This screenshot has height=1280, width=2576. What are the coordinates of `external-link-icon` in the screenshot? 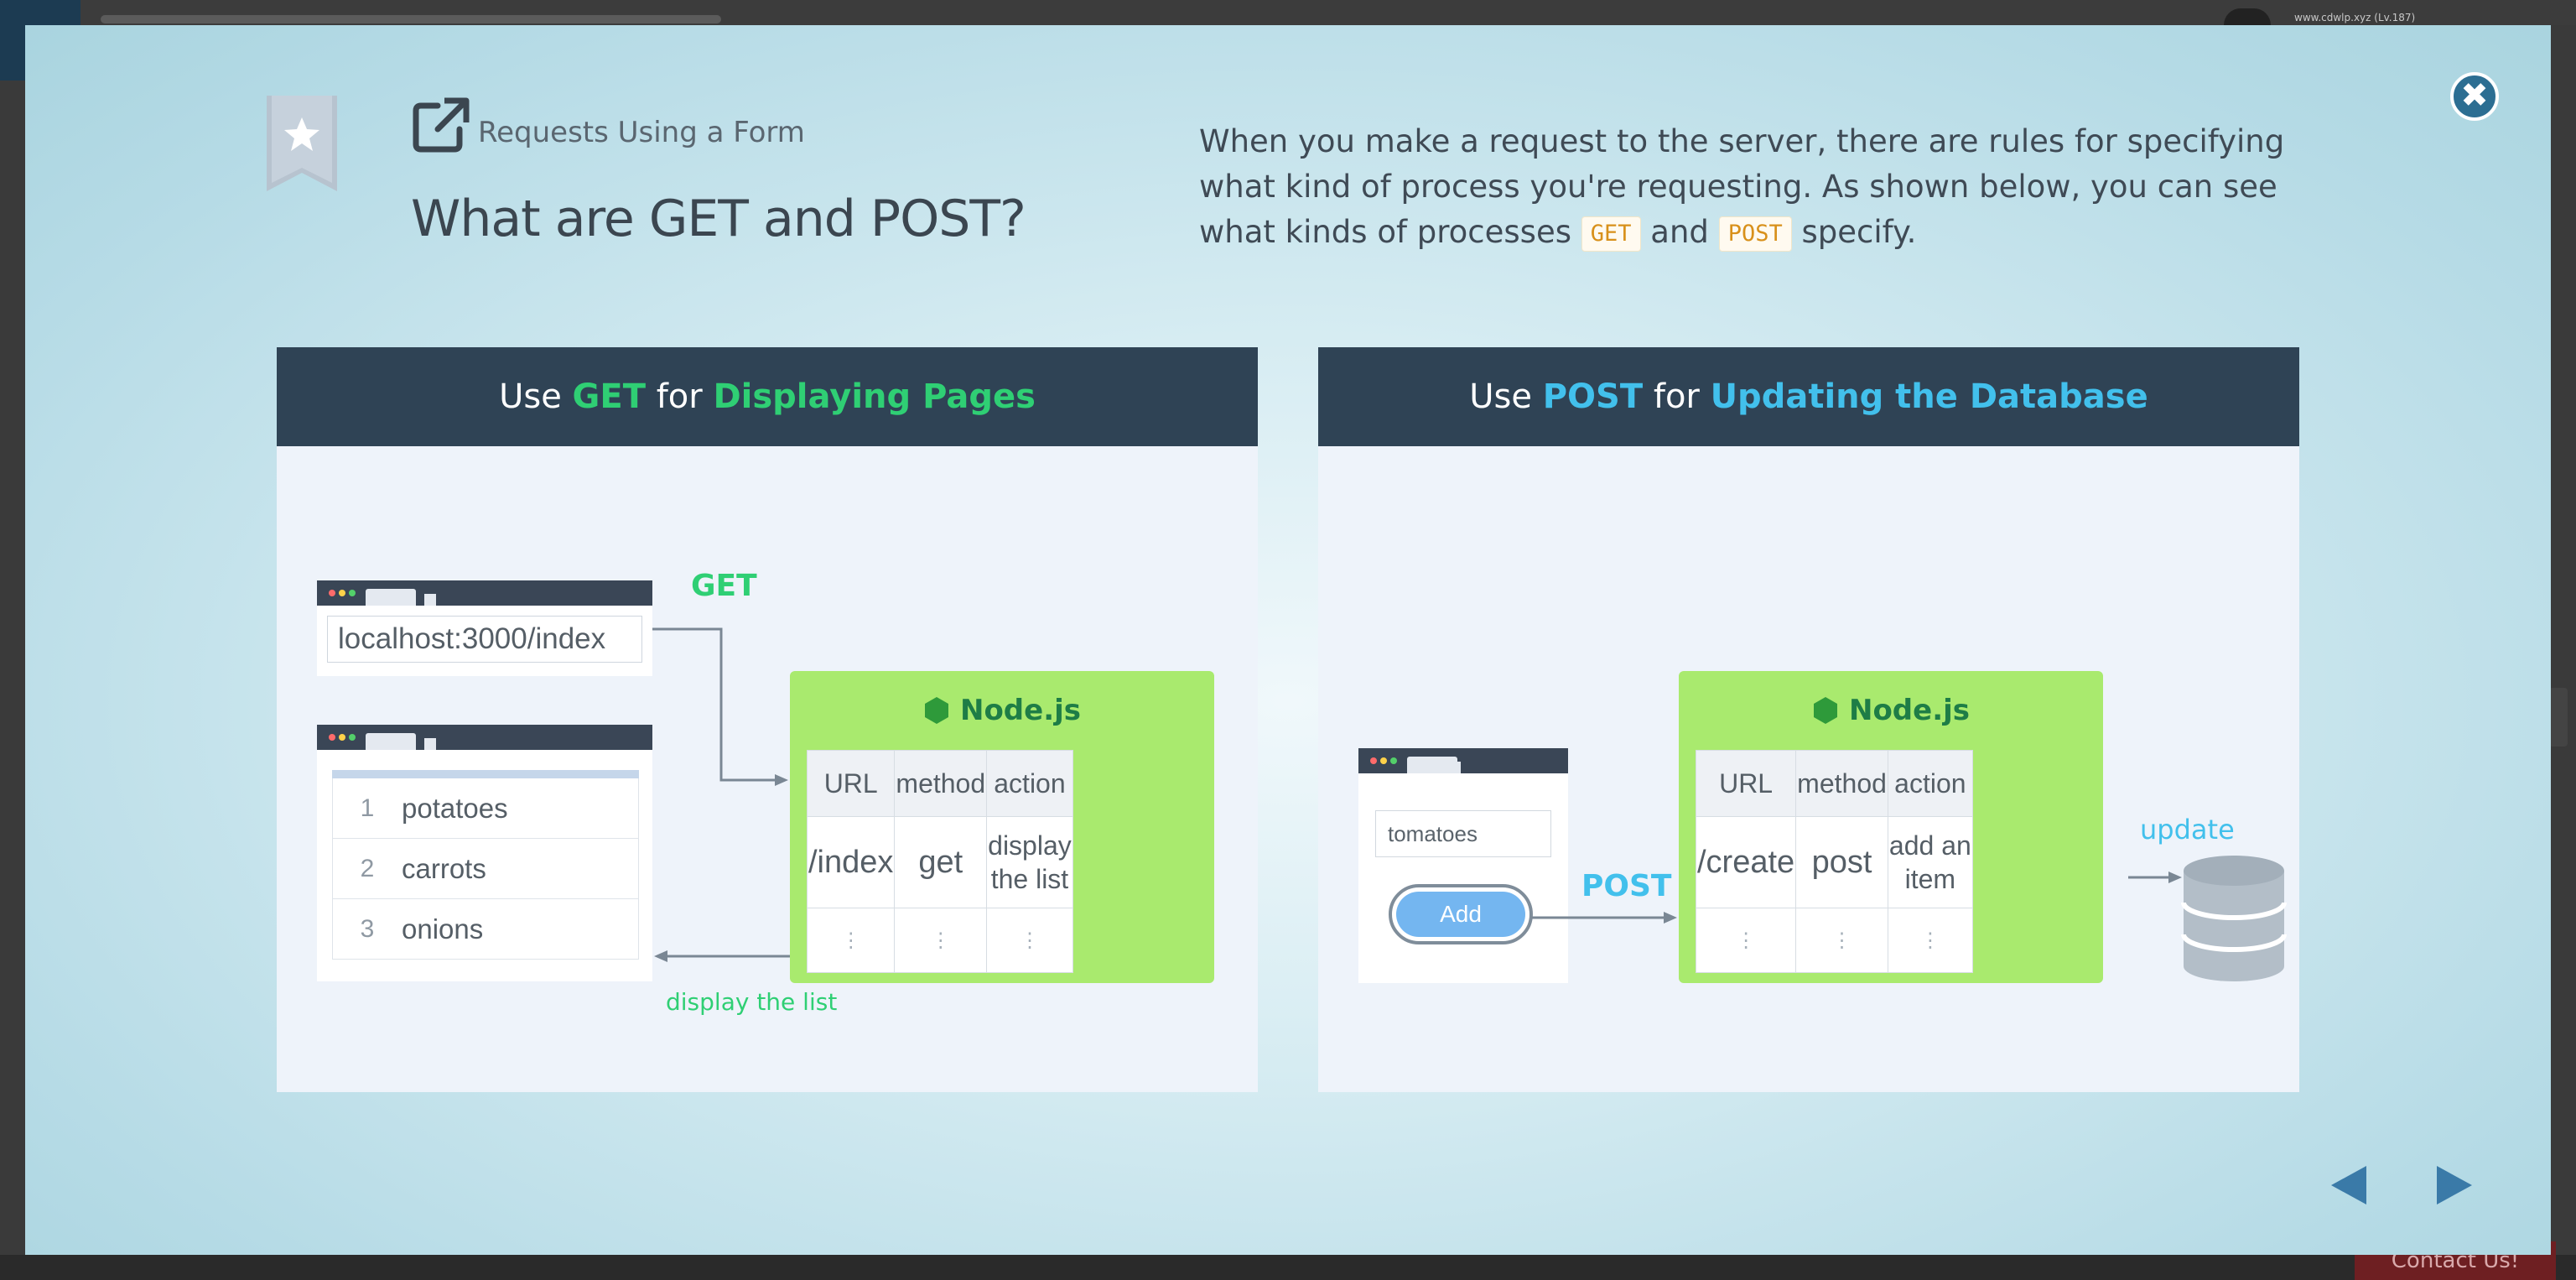 It's located at (441, 125).